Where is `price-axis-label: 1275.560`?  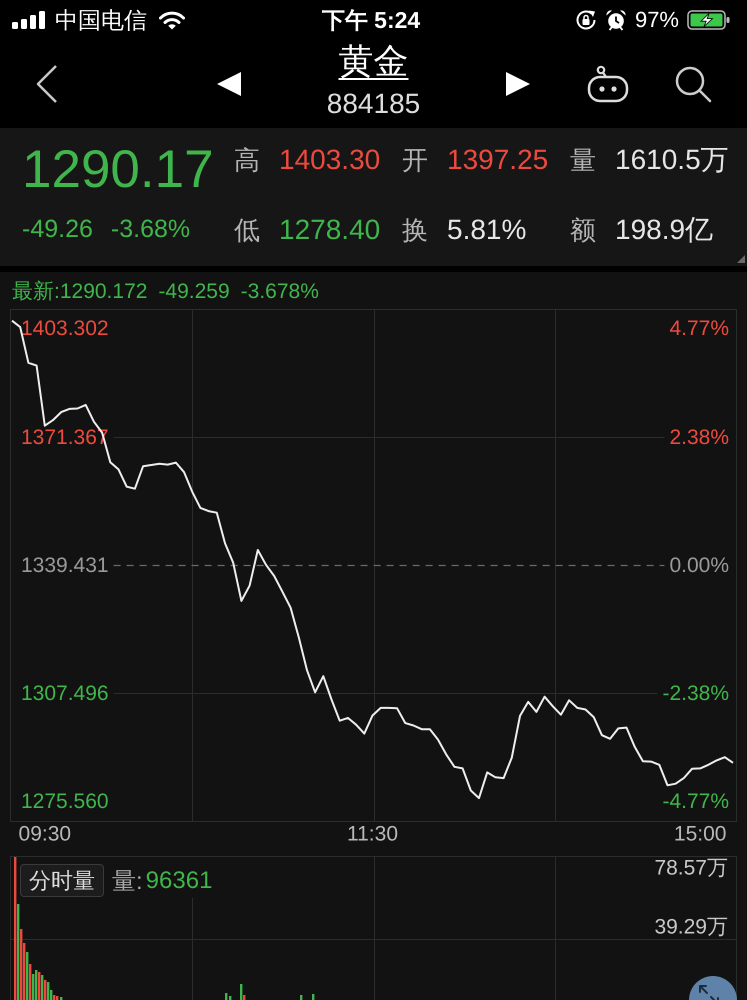 price-axis-label: 1275.560 is located at coordinates (65, 801).